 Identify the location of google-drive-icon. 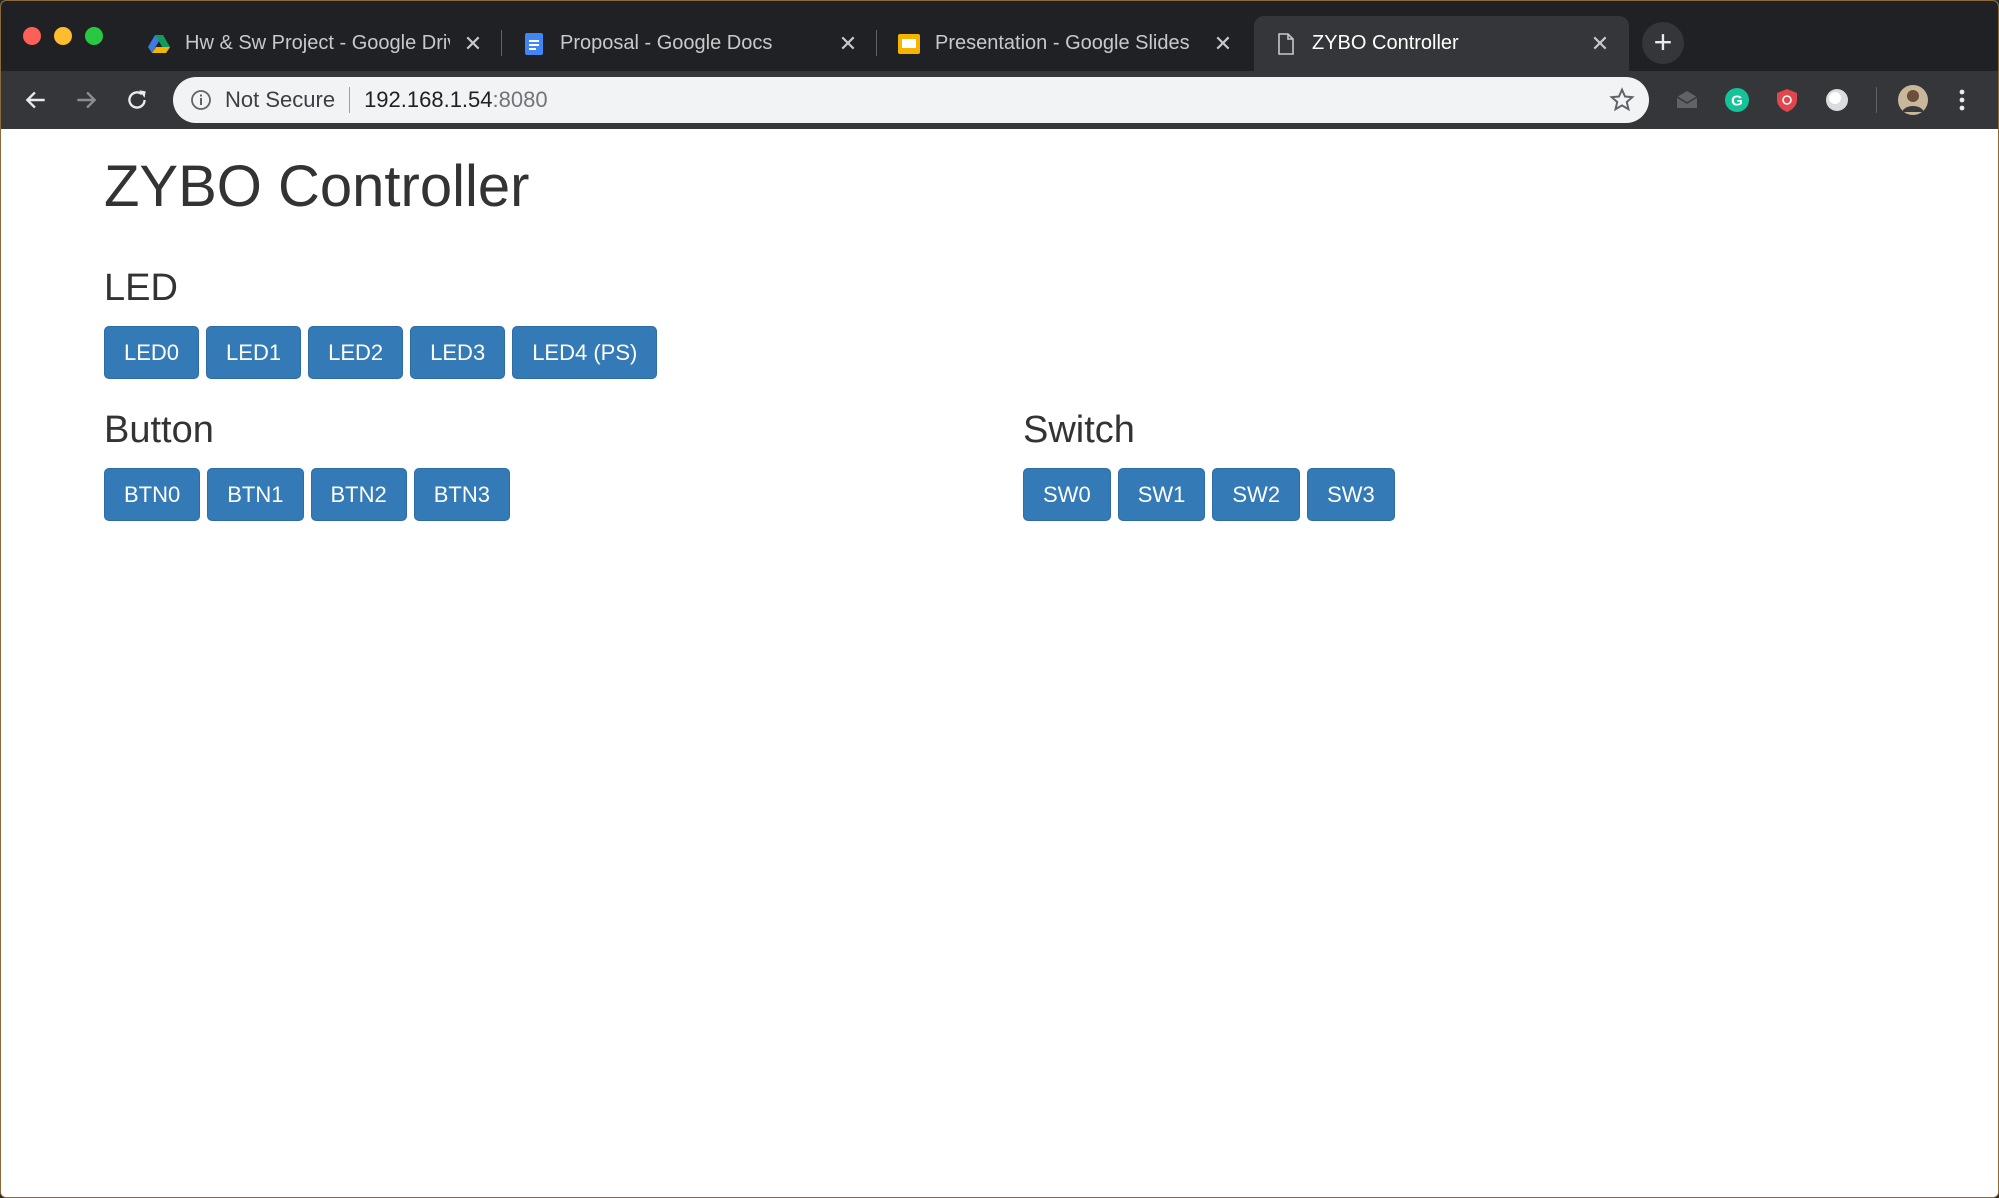
(159, 43).